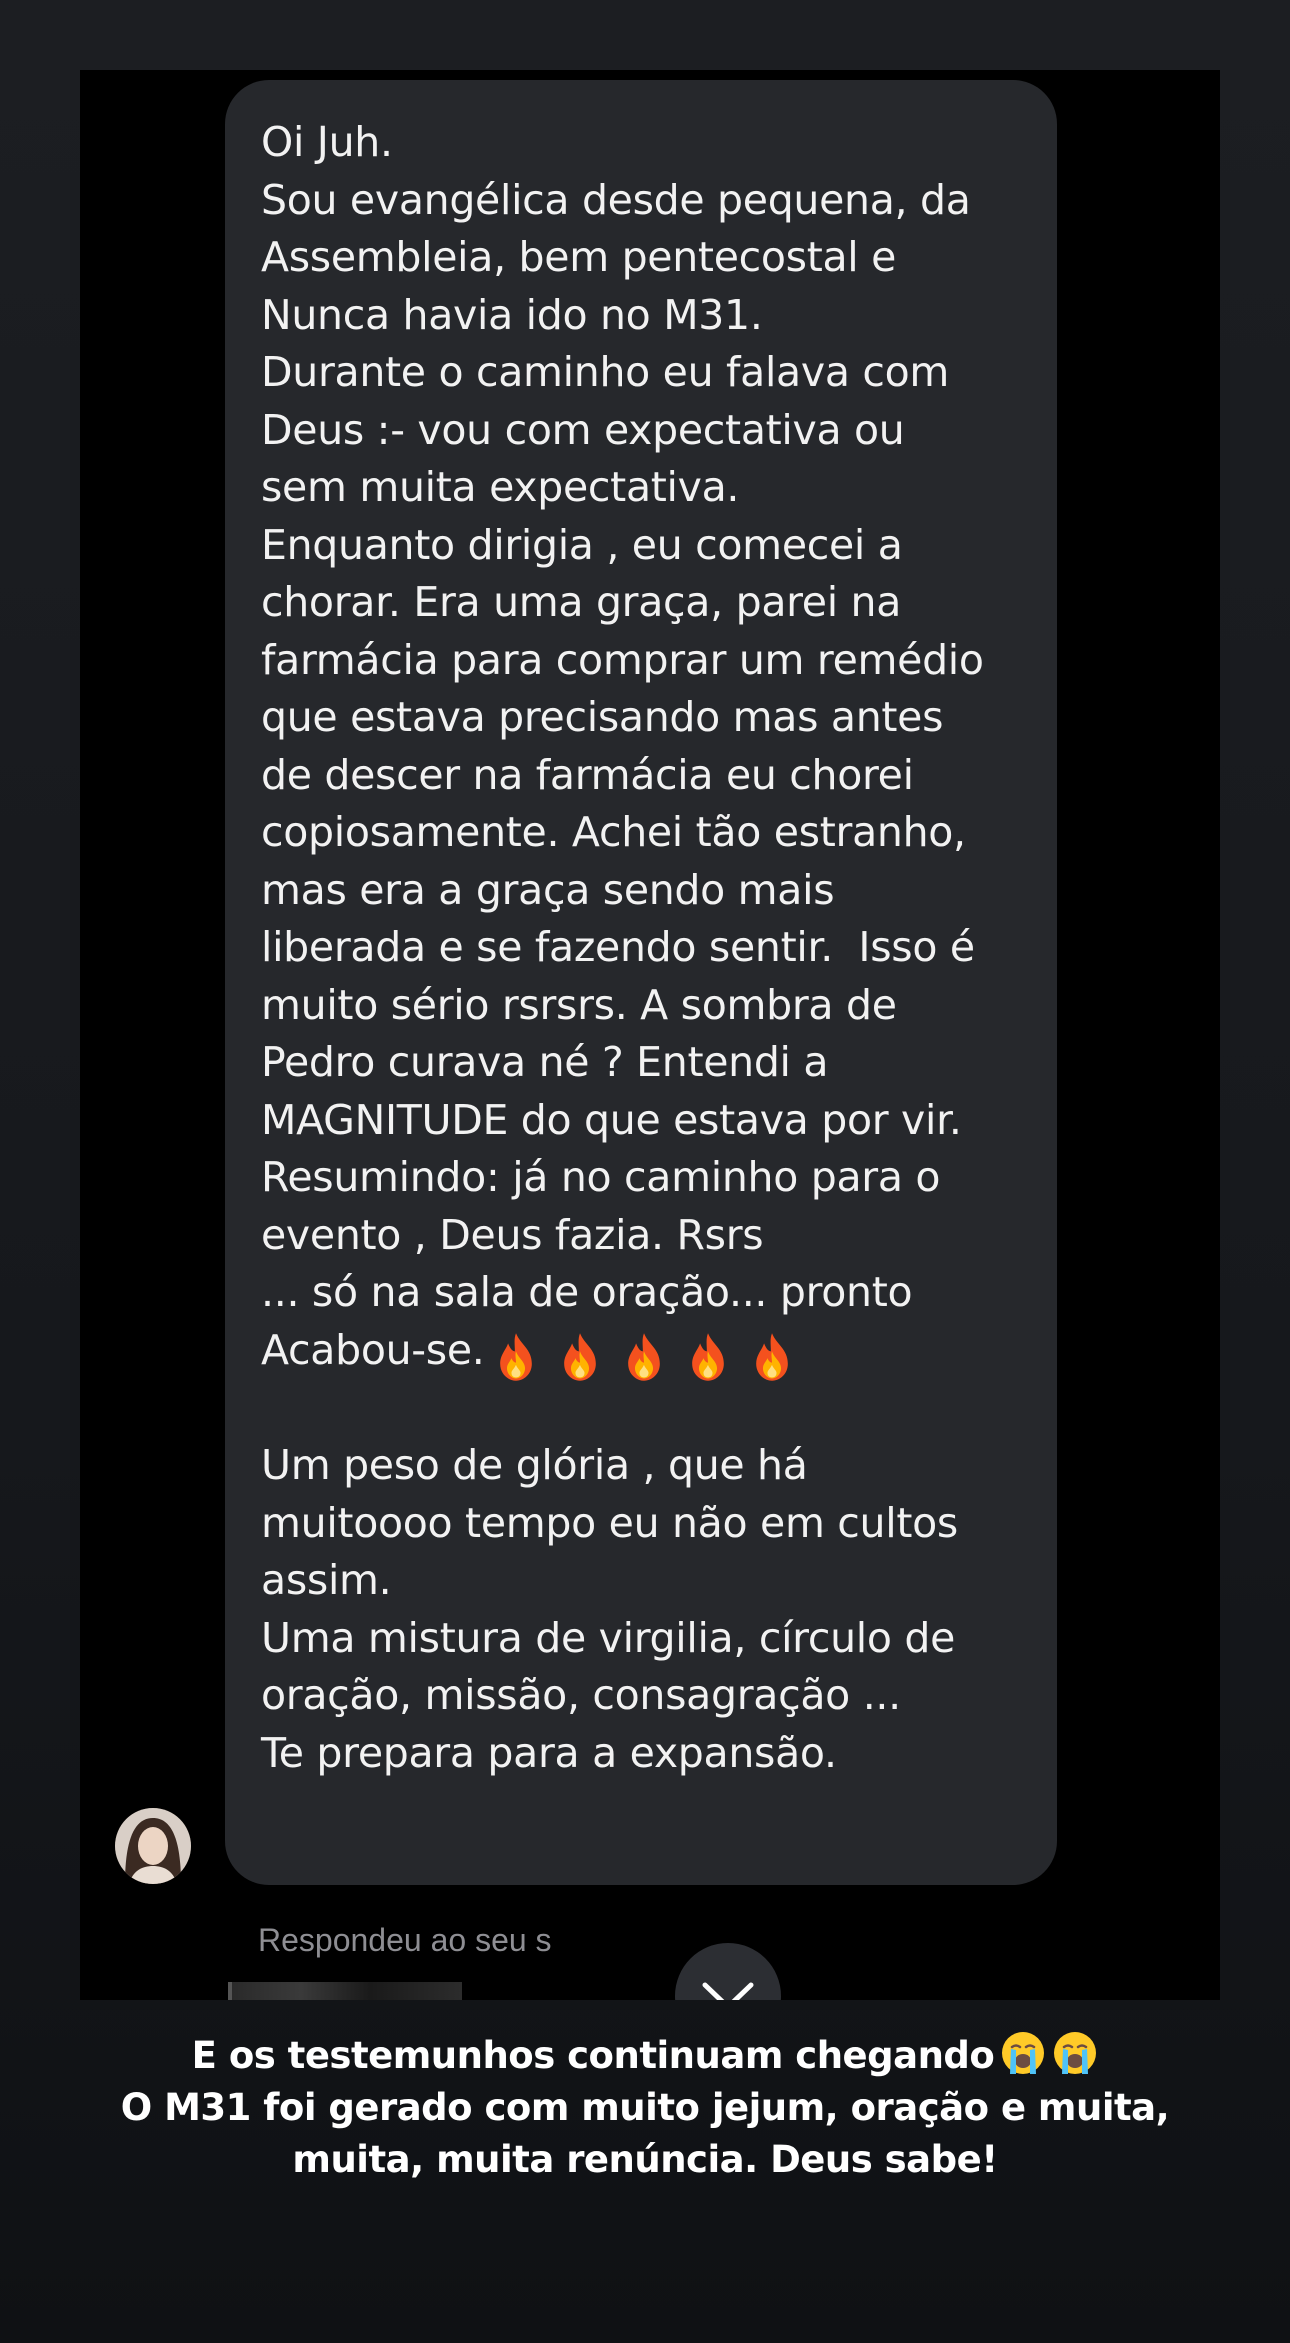 This screenshot has width=1290, height=2343. What do you see at coordinates (618, 947) in the screenshot?
I see `message-line: liberada e se fazendo sentir. Isso é` at bounding box center [618, 947].